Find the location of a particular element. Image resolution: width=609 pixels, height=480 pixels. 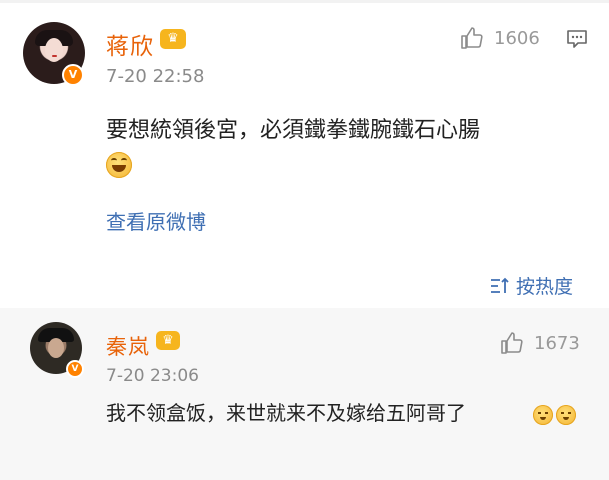

laughing-tears-emoji-icon is located at coordinates (119, 165).